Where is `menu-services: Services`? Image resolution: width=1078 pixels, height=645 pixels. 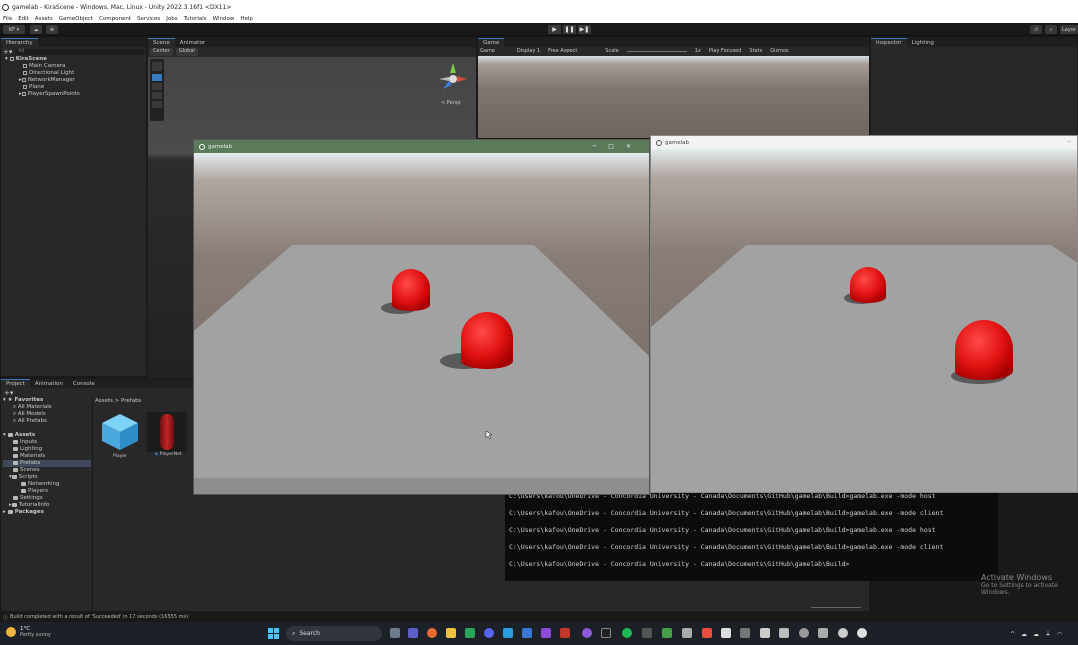
menu-services: Services is located at coordinates (148, 19).